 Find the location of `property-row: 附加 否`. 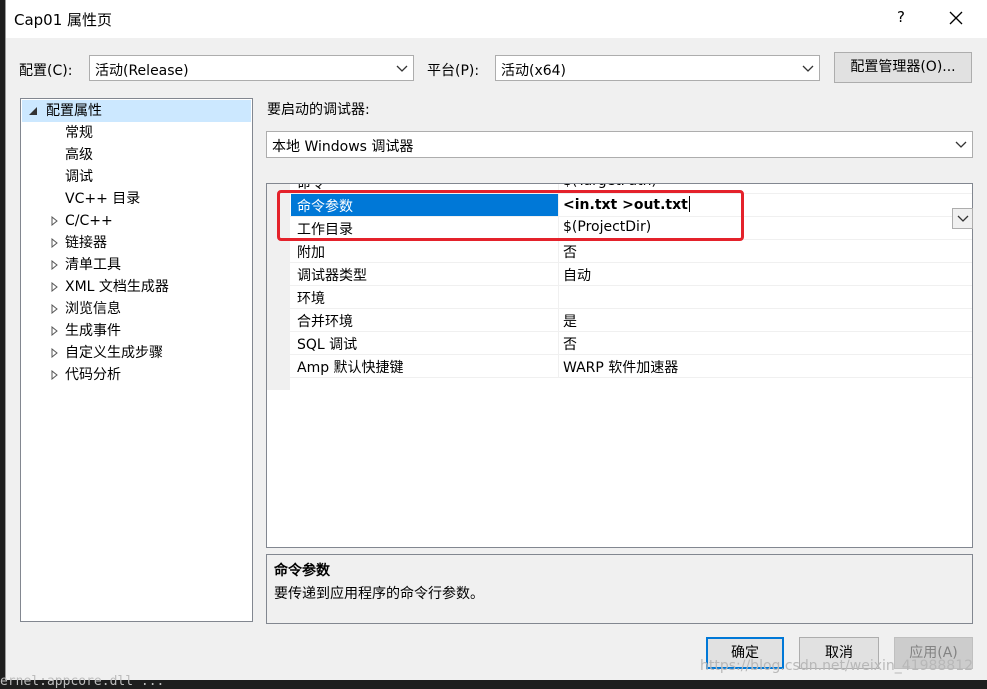

property-row: 附加 否 is located at coordinates (631, 251).